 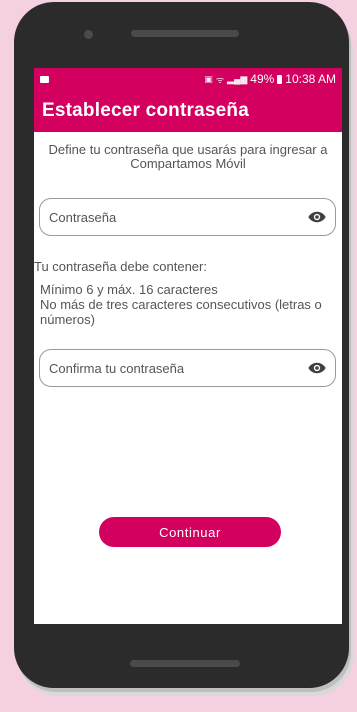 What do you see at coordinates (83, 217) in the screenshot?
I see `password-placeholder: Contraseña` at bounding box center [83, 217].